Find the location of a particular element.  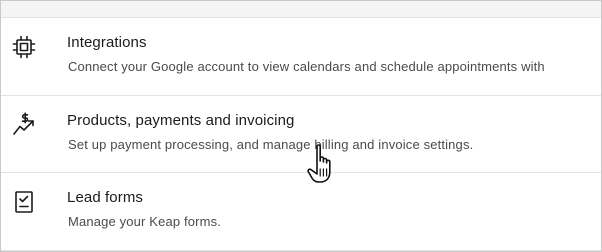

settings-item-description: Manage your Keap forms. is located at coordinates (145, 221).